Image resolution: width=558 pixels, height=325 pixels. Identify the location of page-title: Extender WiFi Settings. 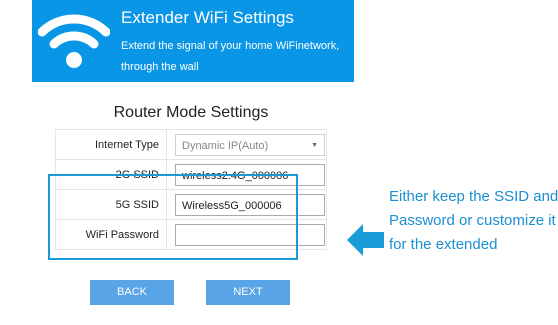
(207, 17).